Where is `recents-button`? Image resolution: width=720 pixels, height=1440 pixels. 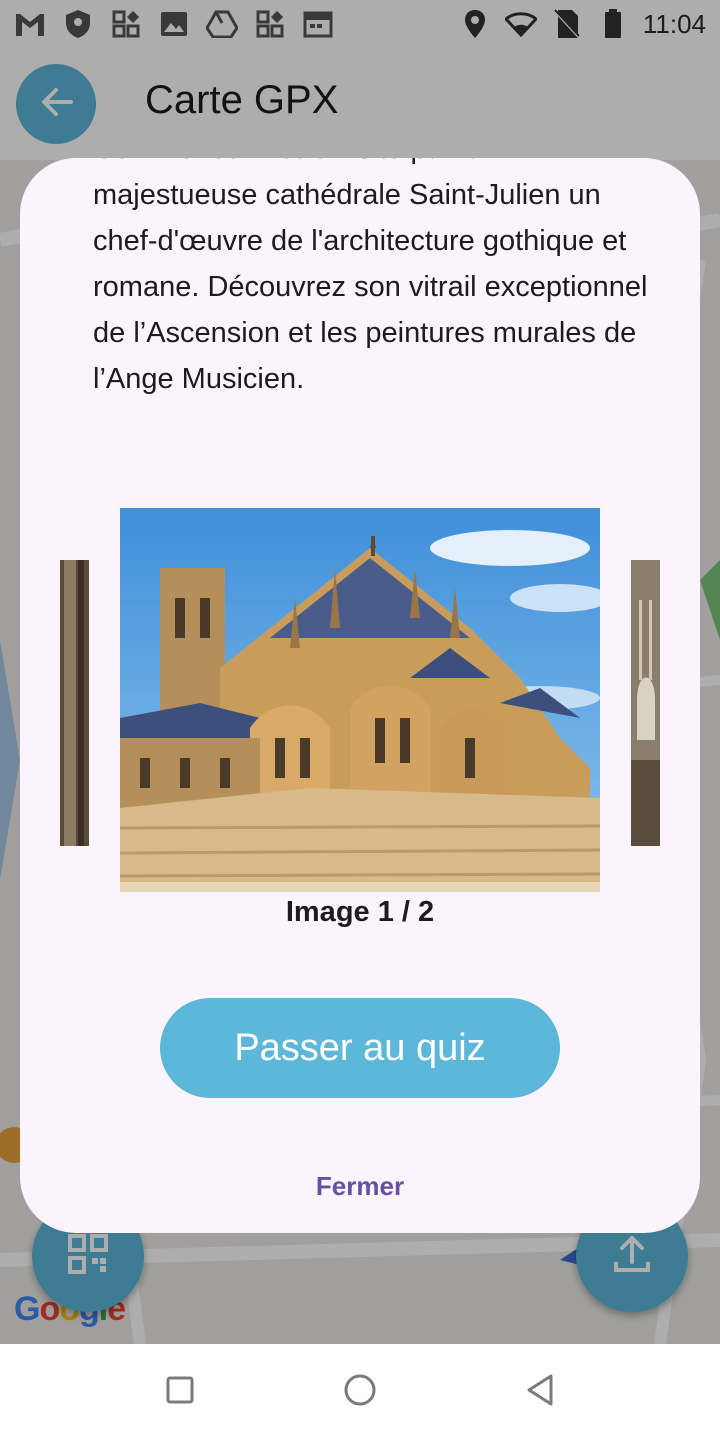 recents-button is located at coordinates (180, 1392).